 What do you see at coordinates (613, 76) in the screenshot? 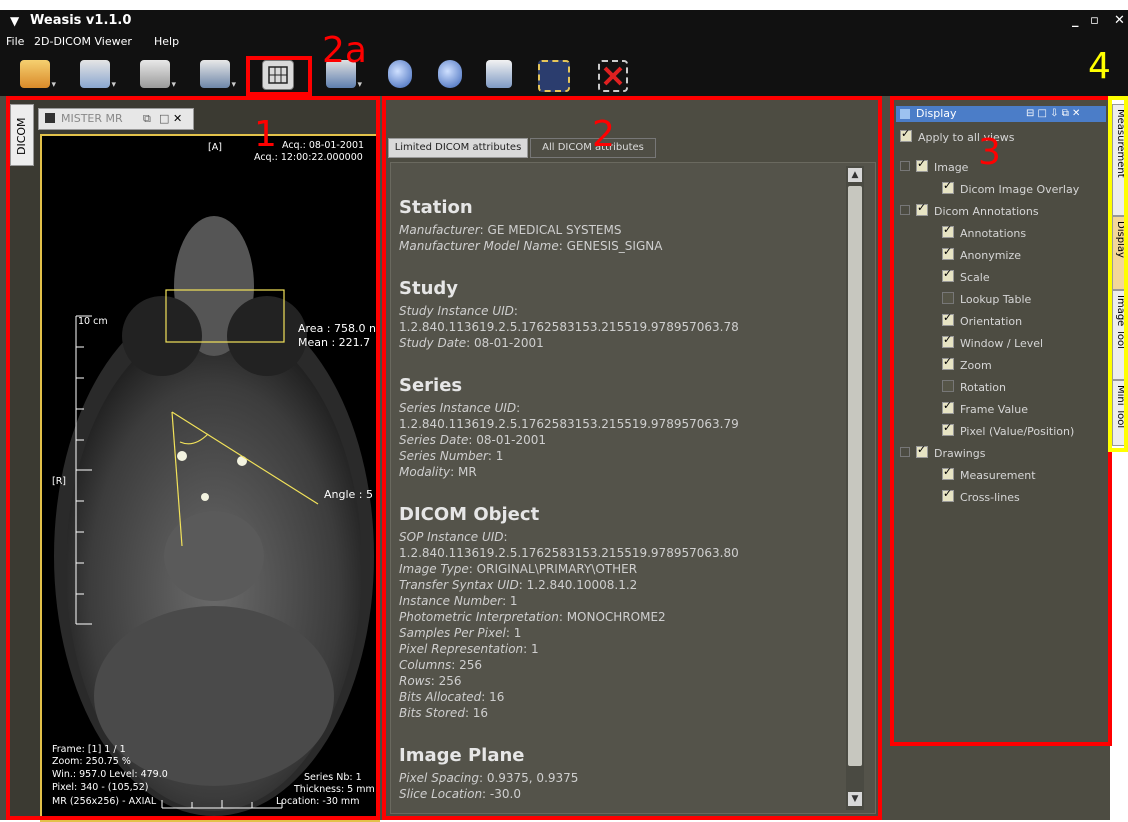
I see `delete-measure-icon` at bounding box center [613, 76].